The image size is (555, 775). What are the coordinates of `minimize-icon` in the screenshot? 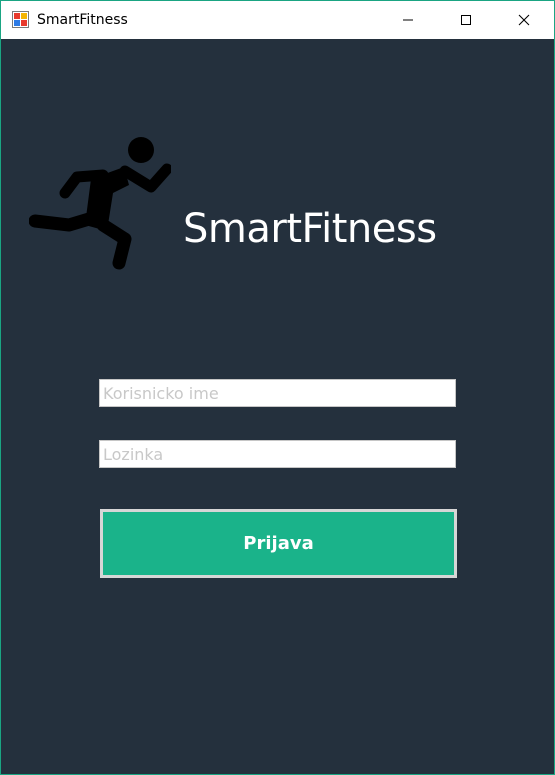 It's located at (408, 20).